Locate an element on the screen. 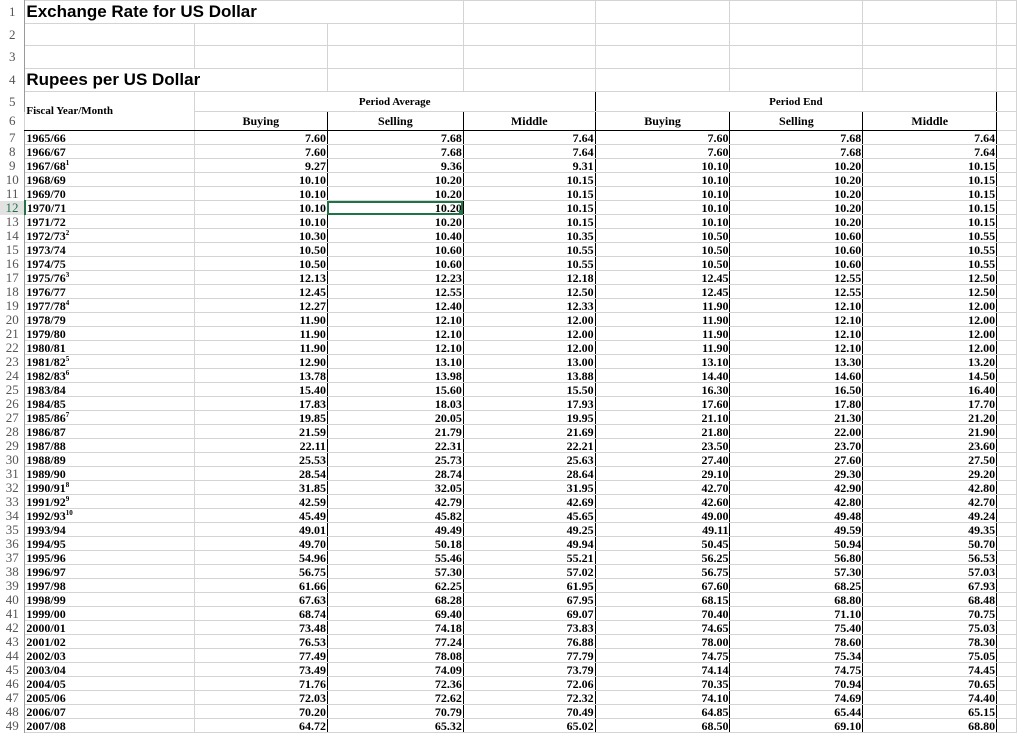 The width and height of the screenshot is (1017, 736). avg-middle-cell: 7.64 is located at coordinates (529, 151).